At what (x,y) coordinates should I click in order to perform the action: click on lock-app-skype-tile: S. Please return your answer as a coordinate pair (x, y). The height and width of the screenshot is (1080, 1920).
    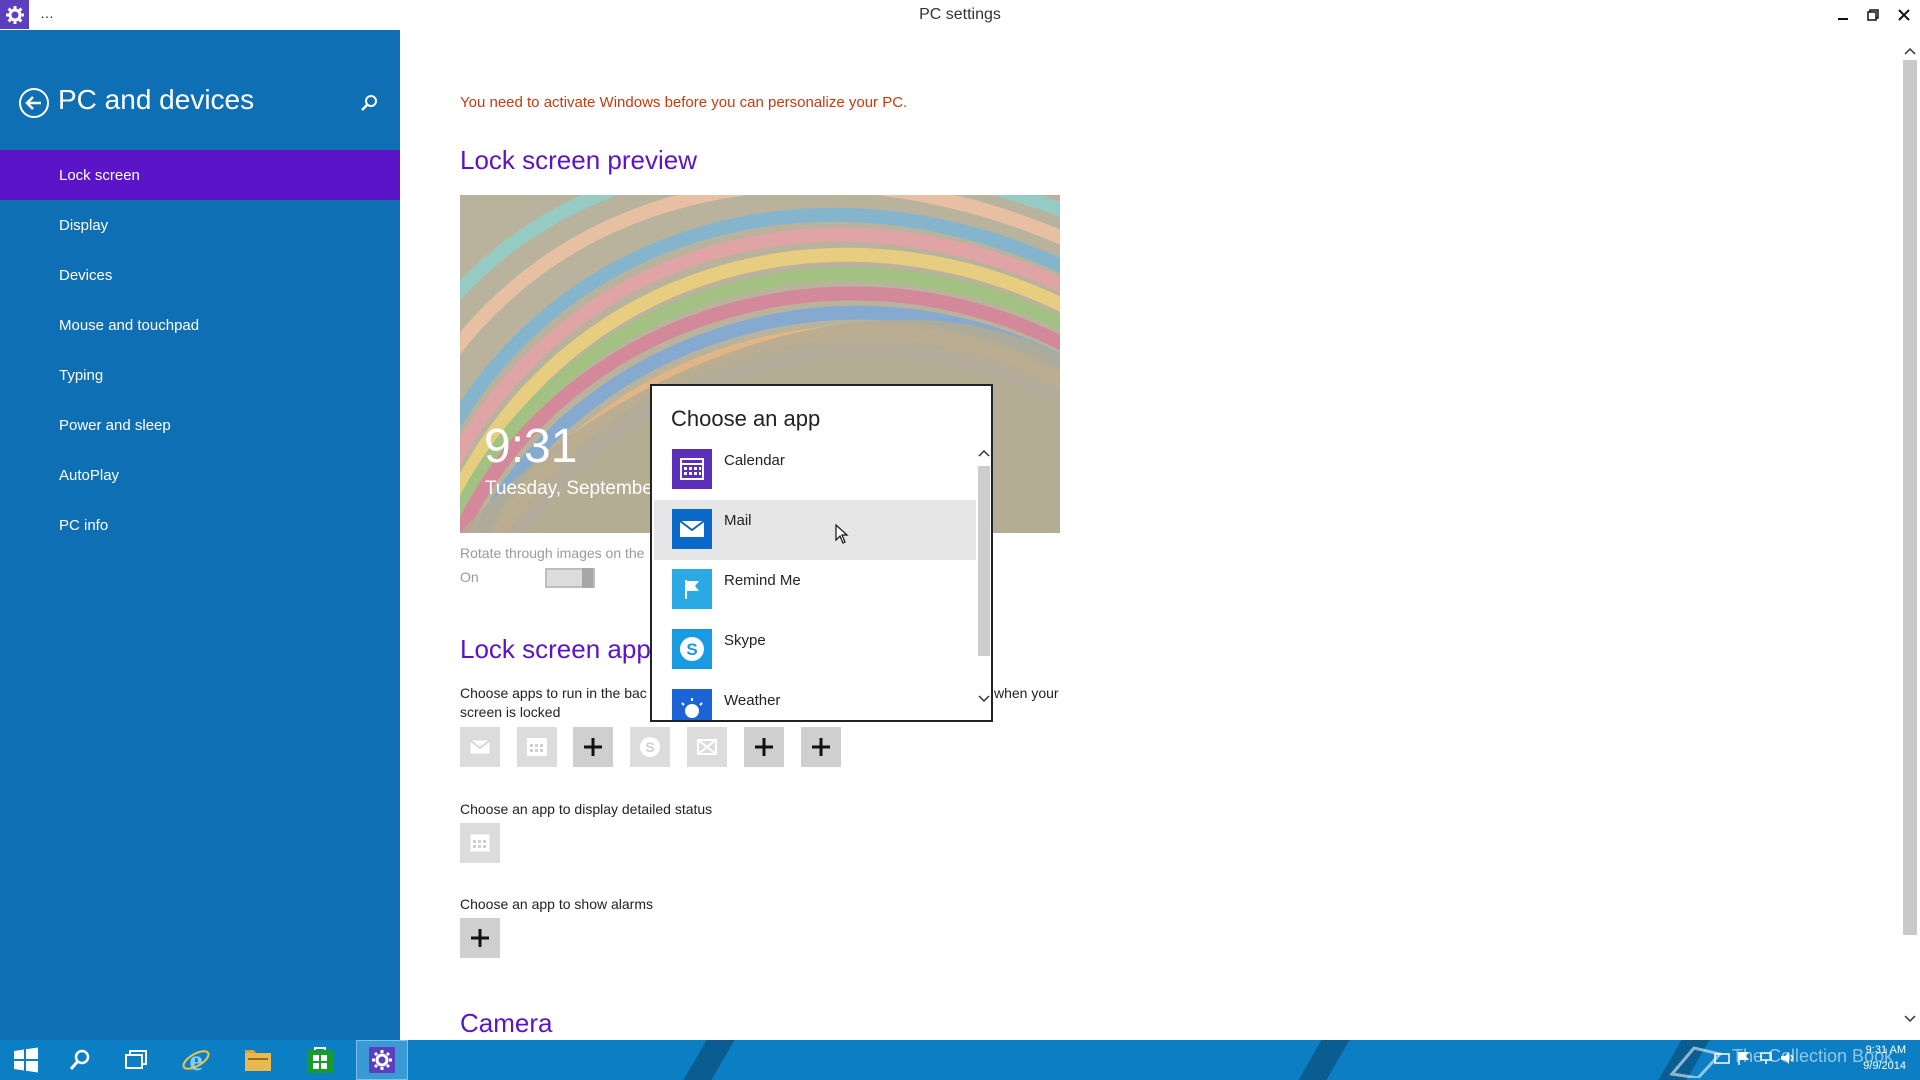
    Looking at the image, I should click on (650, 747).